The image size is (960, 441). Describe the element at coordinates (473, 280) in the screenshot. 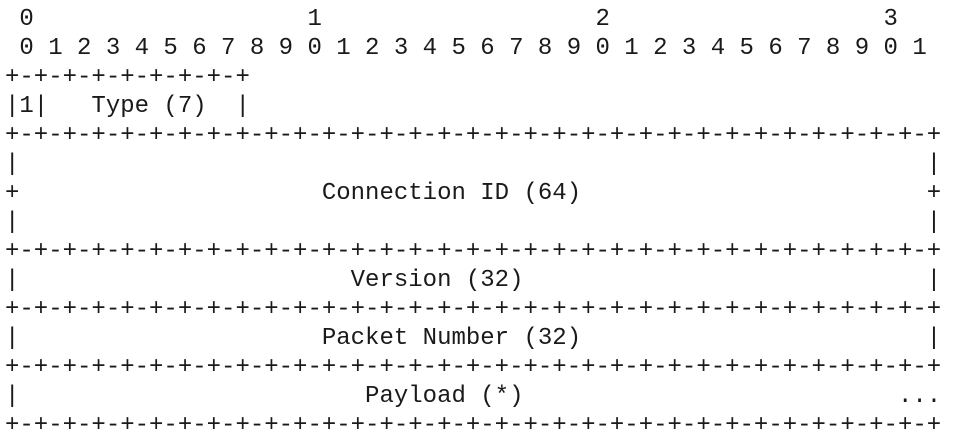

I see `version-field-row: | Version (32) |` at that location.